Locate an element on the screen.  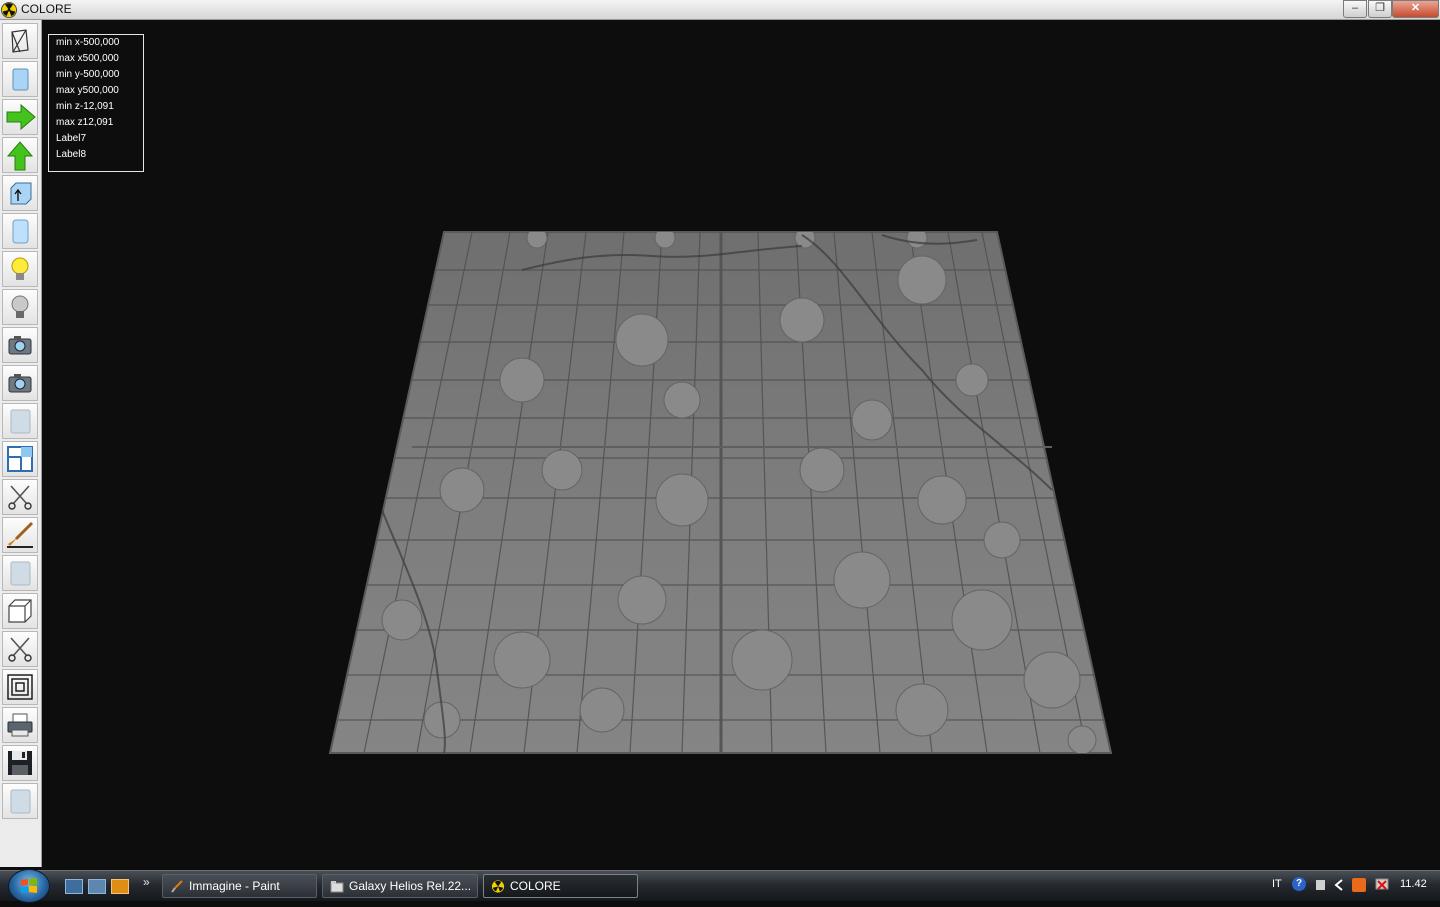
task-colore: COLORE is located at coordinates (560, 886).